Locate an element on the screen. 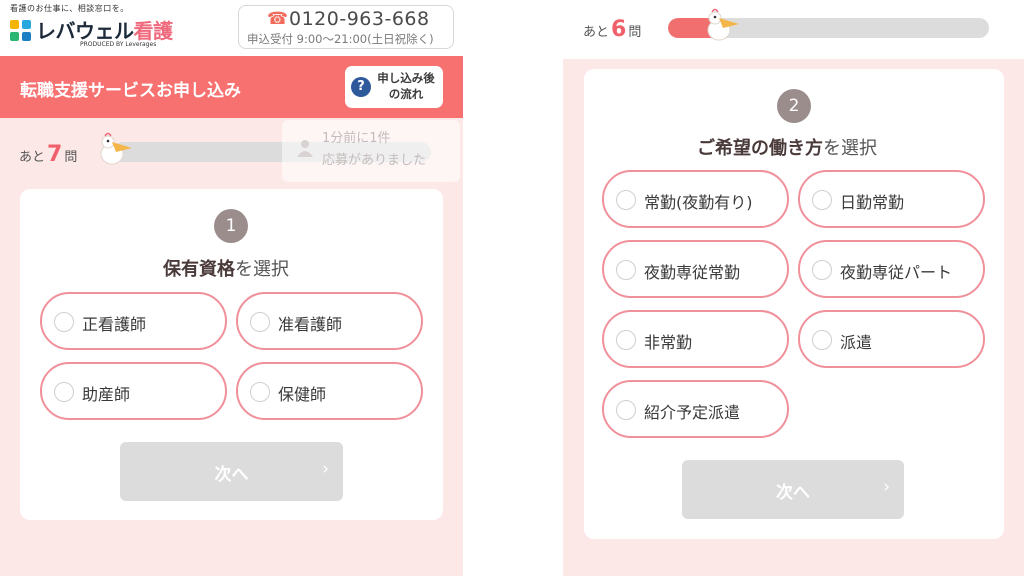  option-temp-to-hire: 紹介予定派遣 is located at coordinates (695, 409).